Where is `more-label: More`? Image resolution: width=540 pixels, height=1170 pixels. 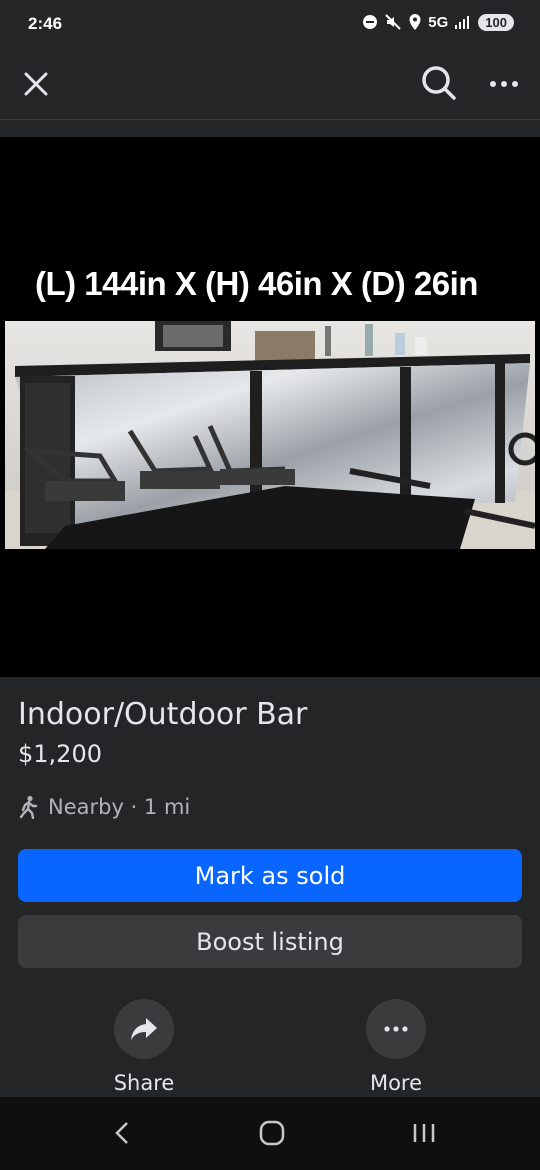 more-label: More is located at coordinates (396, 1083).